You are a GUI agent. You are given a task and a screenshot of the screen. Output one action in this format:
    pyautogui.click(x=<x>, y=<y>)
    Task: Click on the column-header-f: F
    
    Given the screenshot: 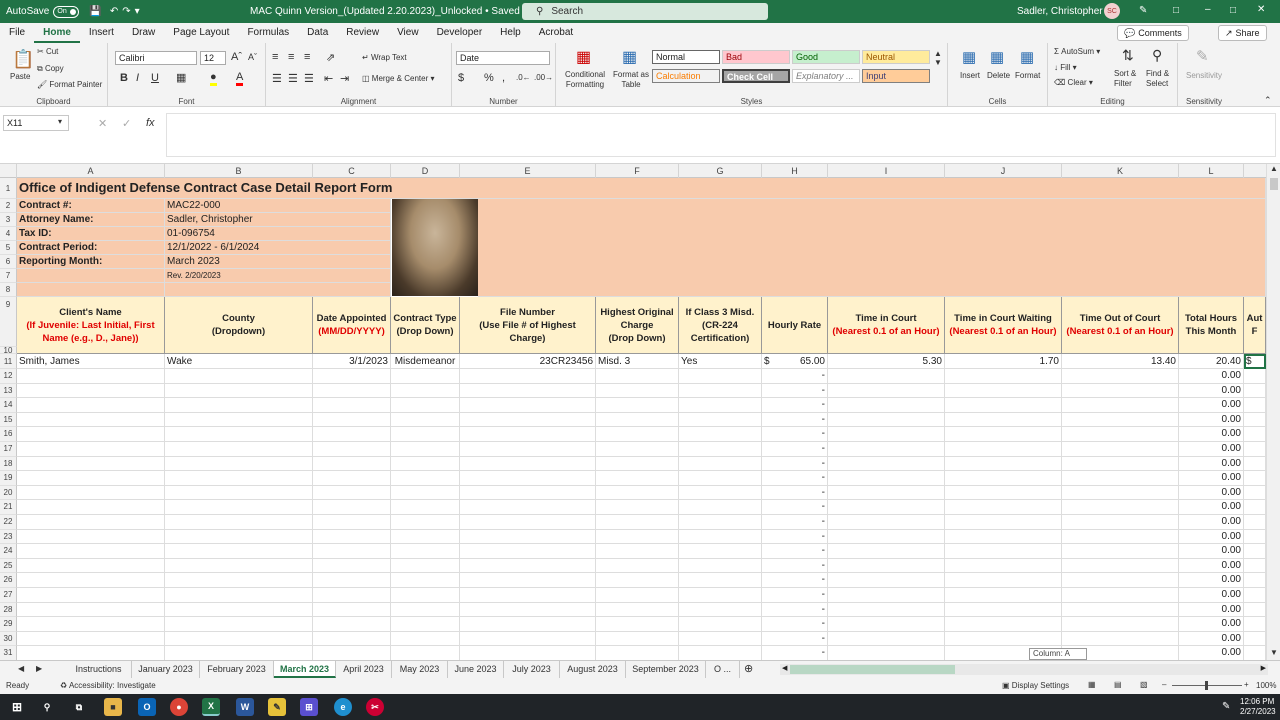 What is the action you would take?
    pyautogui.click(x=637, y=171)
    